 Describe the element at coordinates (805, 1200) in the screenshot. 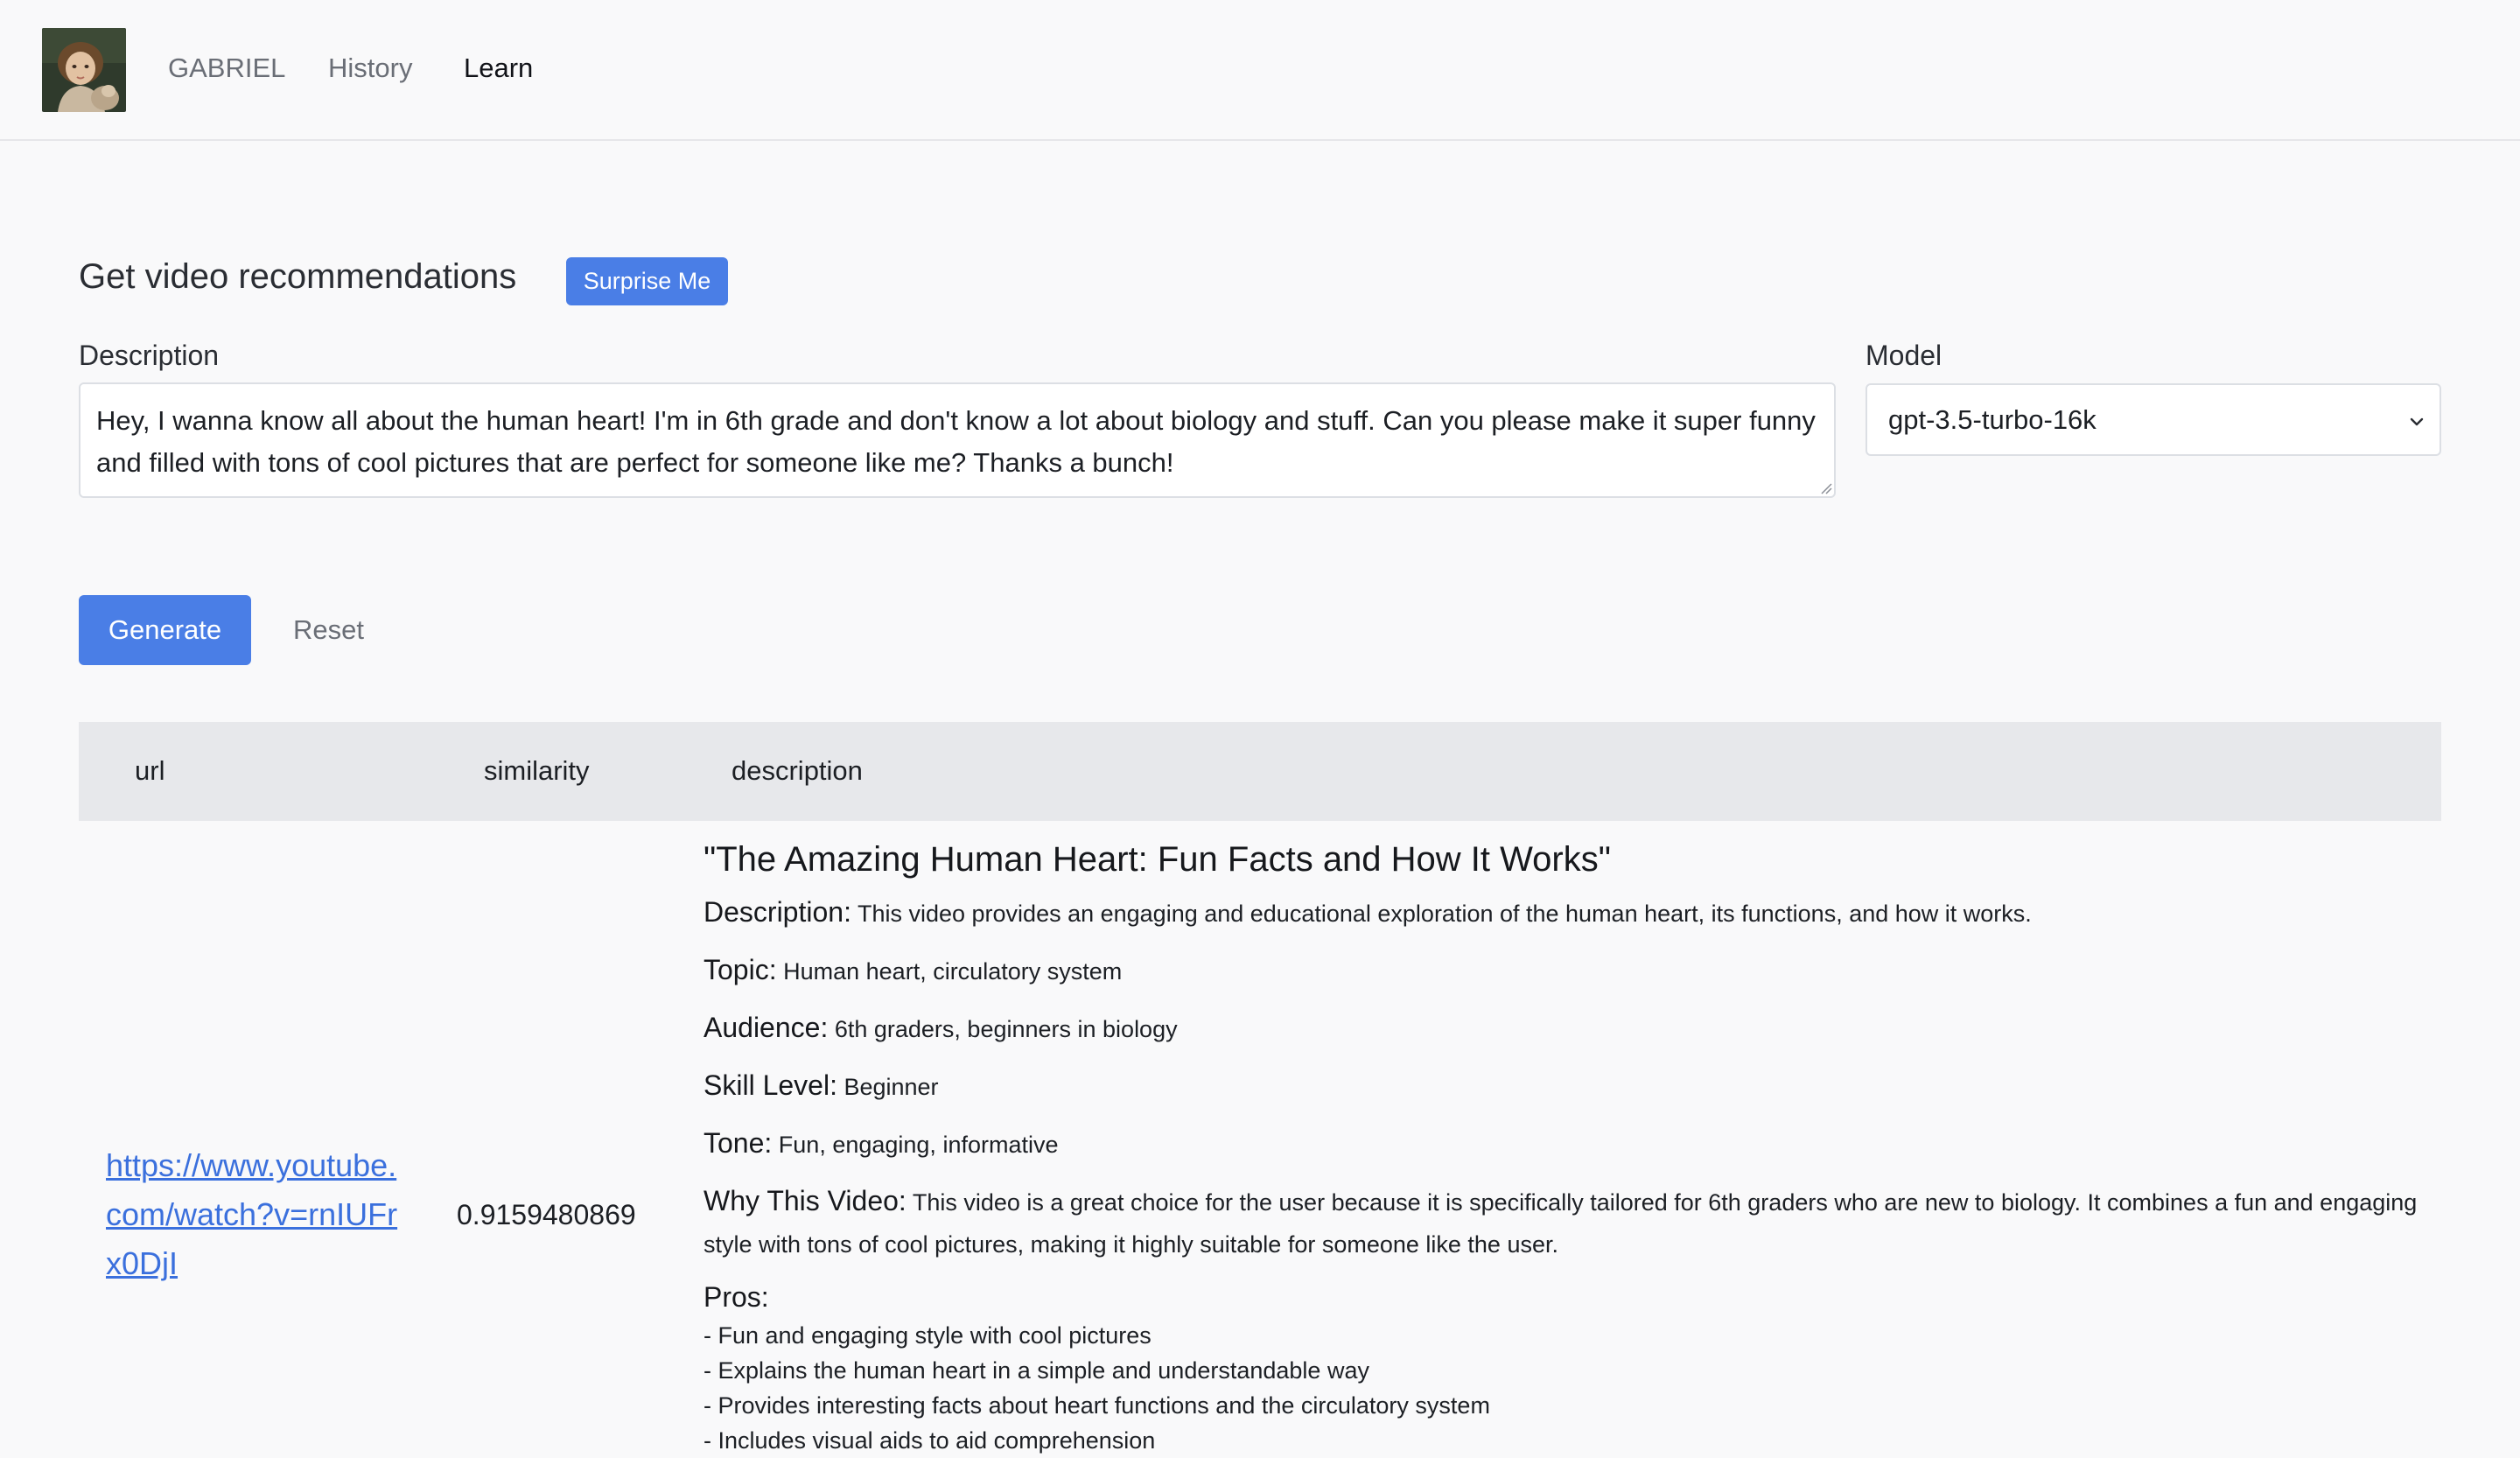

I see `field-key: Why This Video:` at that location.